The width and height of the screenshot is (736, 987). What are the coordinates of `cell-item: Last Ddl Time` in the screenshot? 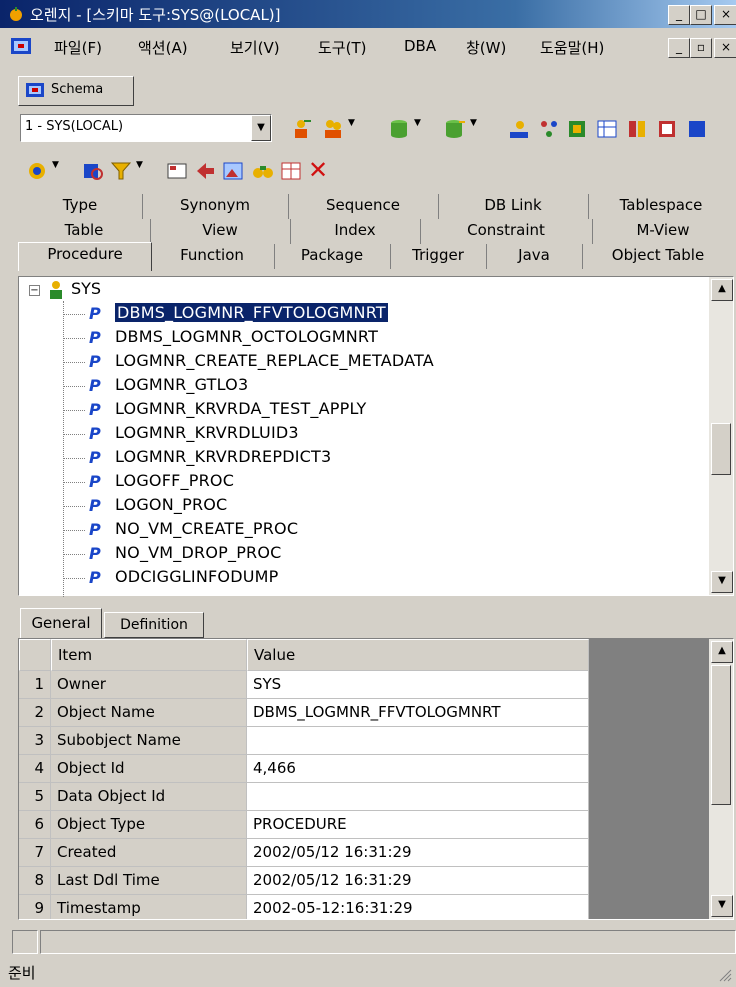 It's located at (149, 881).